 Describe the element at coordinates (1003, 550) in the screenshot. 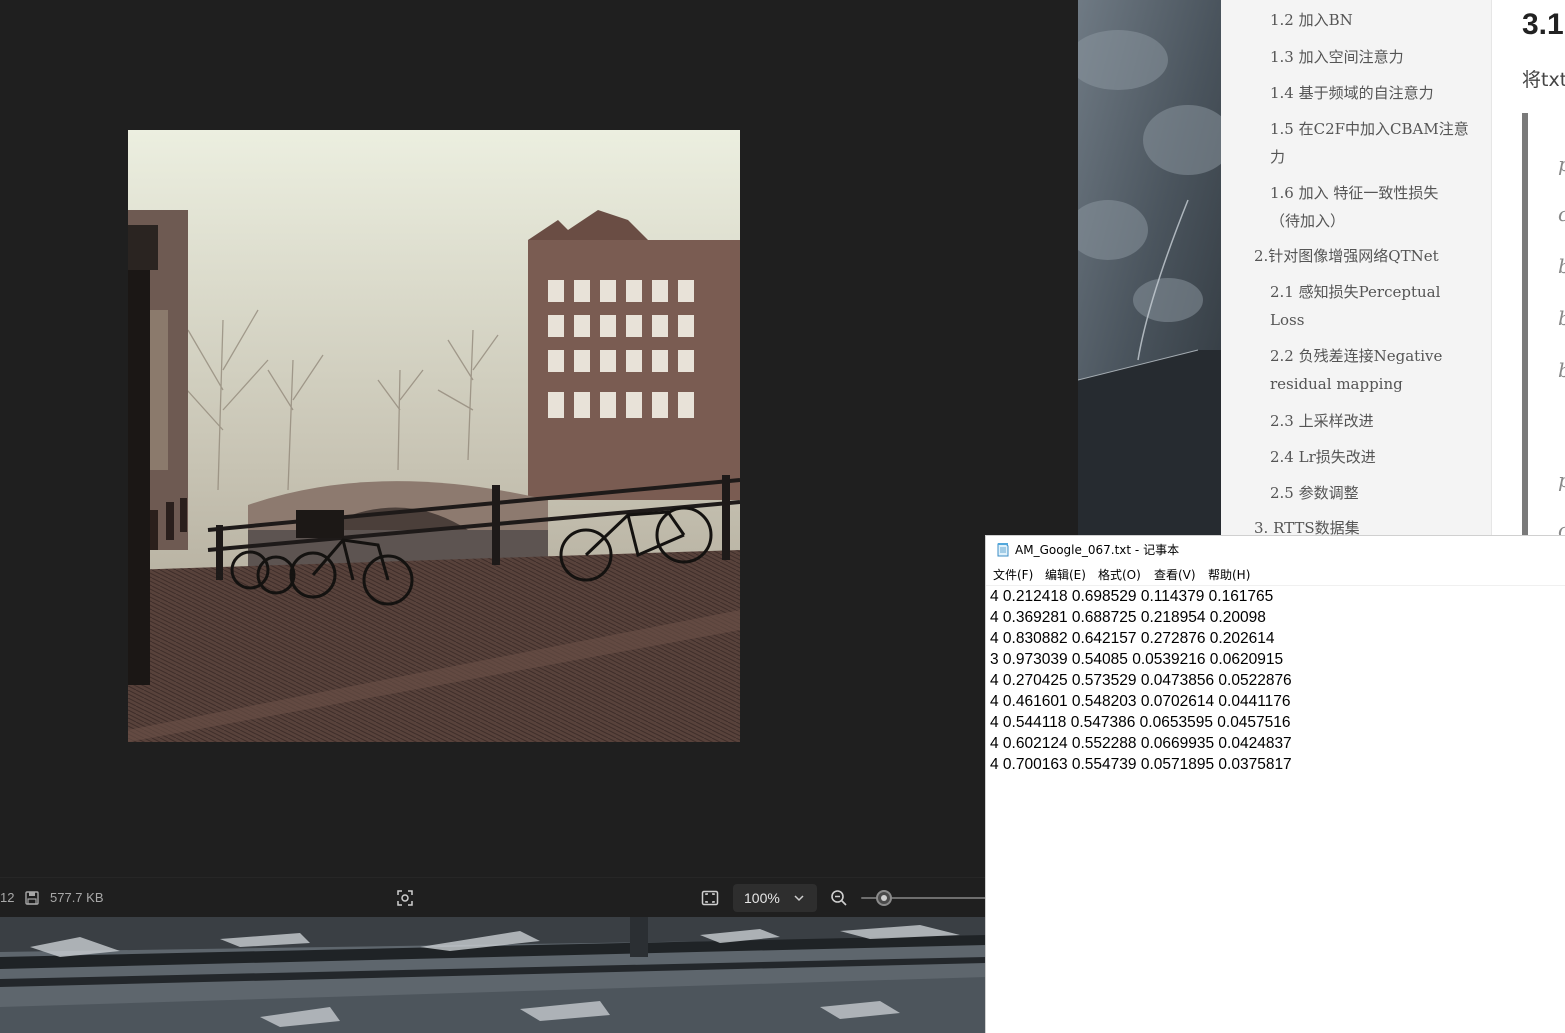

I see `notepad-icon` at that location.